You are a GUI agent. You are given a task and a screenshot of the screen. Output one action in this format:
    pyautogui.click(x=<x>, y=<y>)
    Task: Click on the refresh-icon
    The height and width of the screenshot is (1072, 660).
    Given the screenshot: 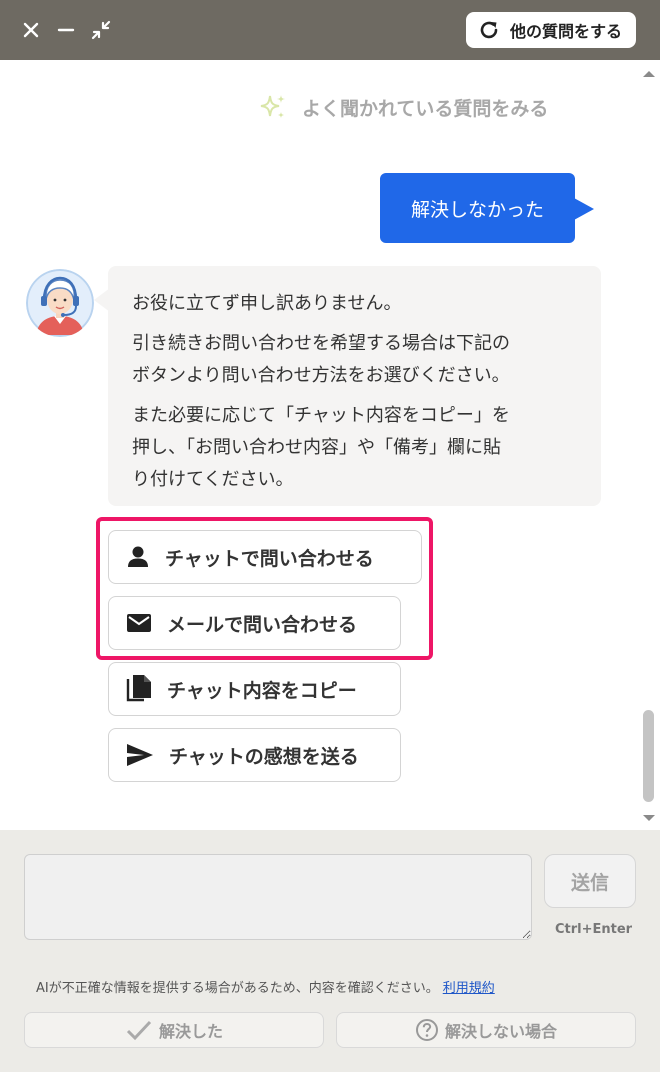 What is the action you would take?
    pyautogui.click(x=489, y=30)
    